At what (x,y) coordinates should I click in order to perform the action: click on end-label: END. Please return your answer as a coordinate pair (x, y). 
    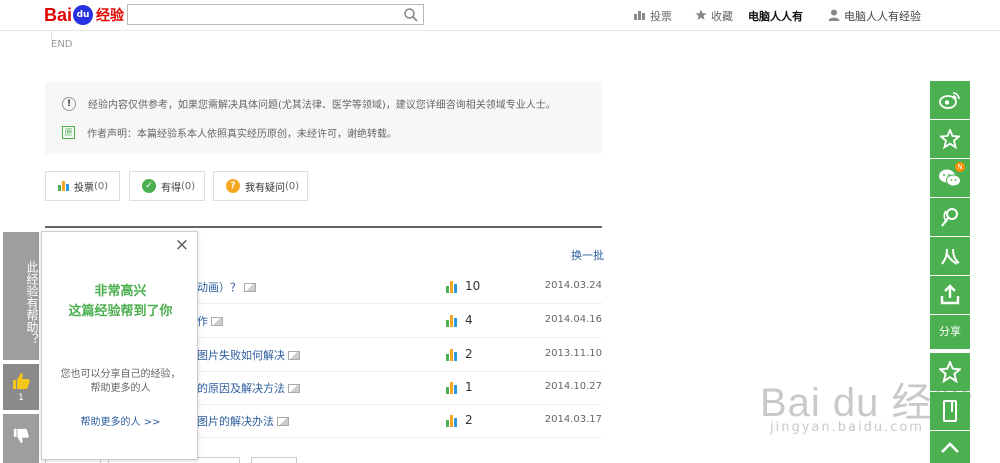
    Looking at the image, I should click on (62, 44).